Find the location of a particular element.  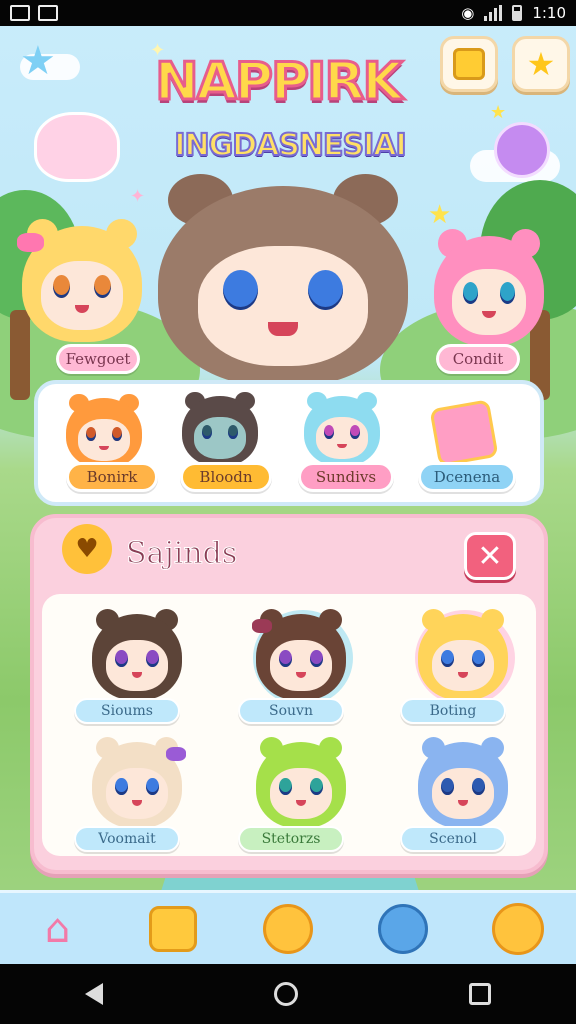

balloon-icon is located at coordinates (522, 150).